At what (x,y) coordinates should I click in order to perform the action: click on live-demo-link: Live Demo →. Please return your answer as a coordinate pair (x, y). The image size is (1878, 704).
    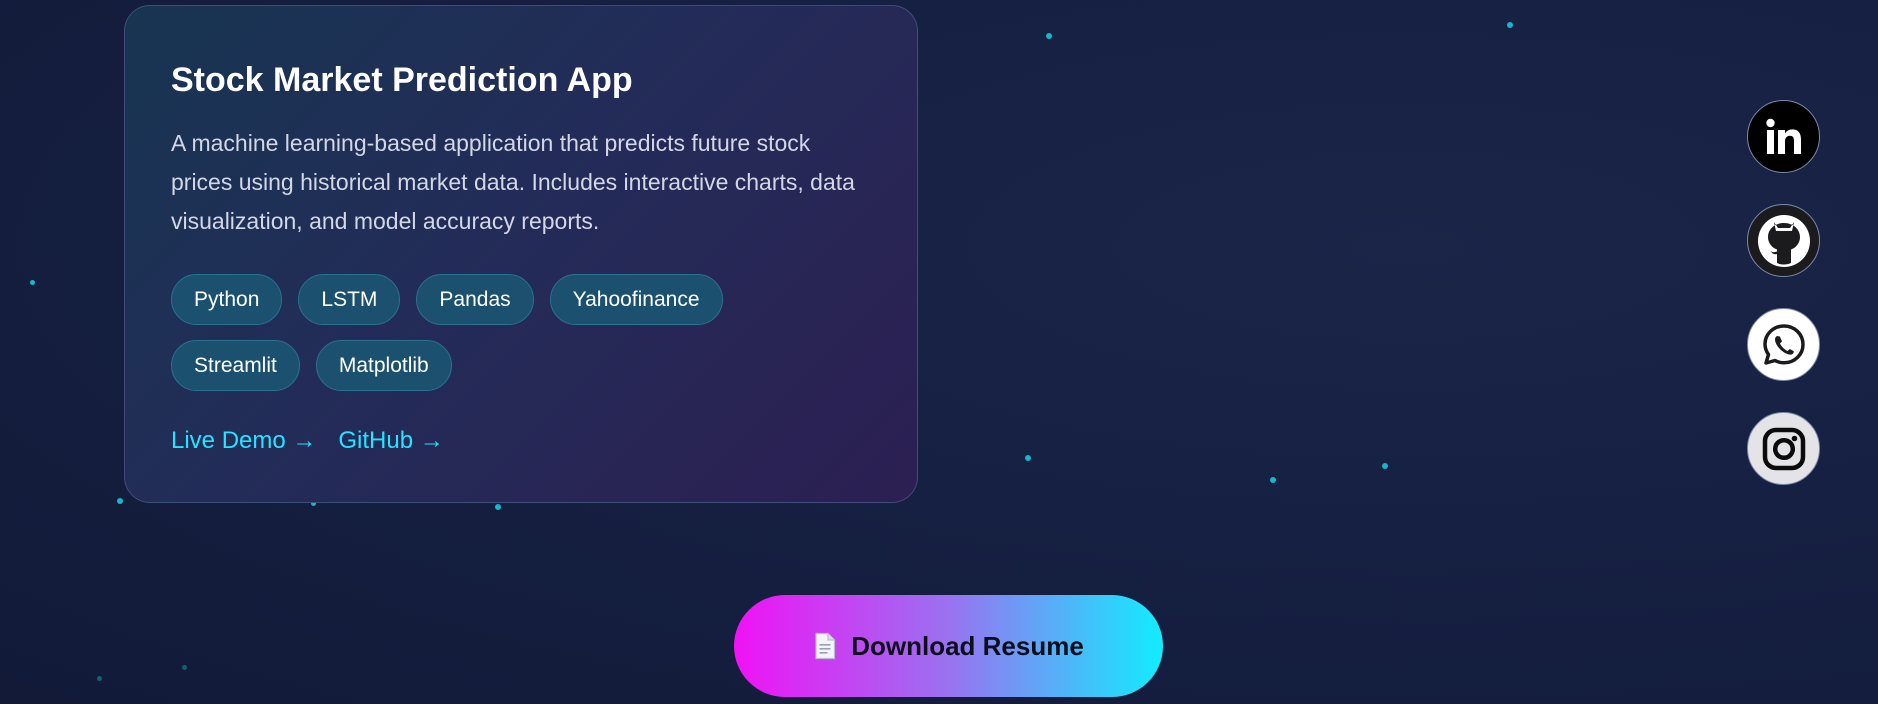
    Looking at the image, I should click on (243, 441).